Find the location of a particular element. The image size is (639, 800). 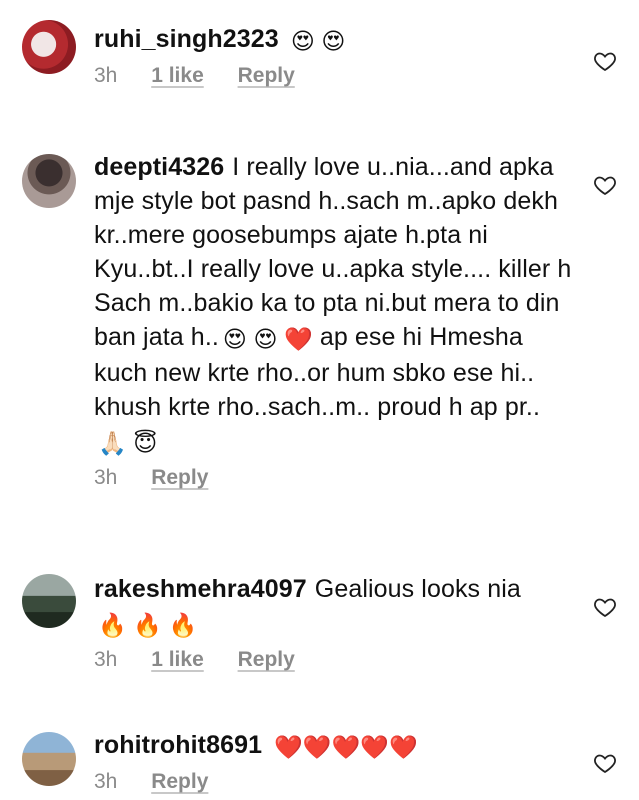

comment-emoji: 😍 😍 is located at coordinates (318, 41).